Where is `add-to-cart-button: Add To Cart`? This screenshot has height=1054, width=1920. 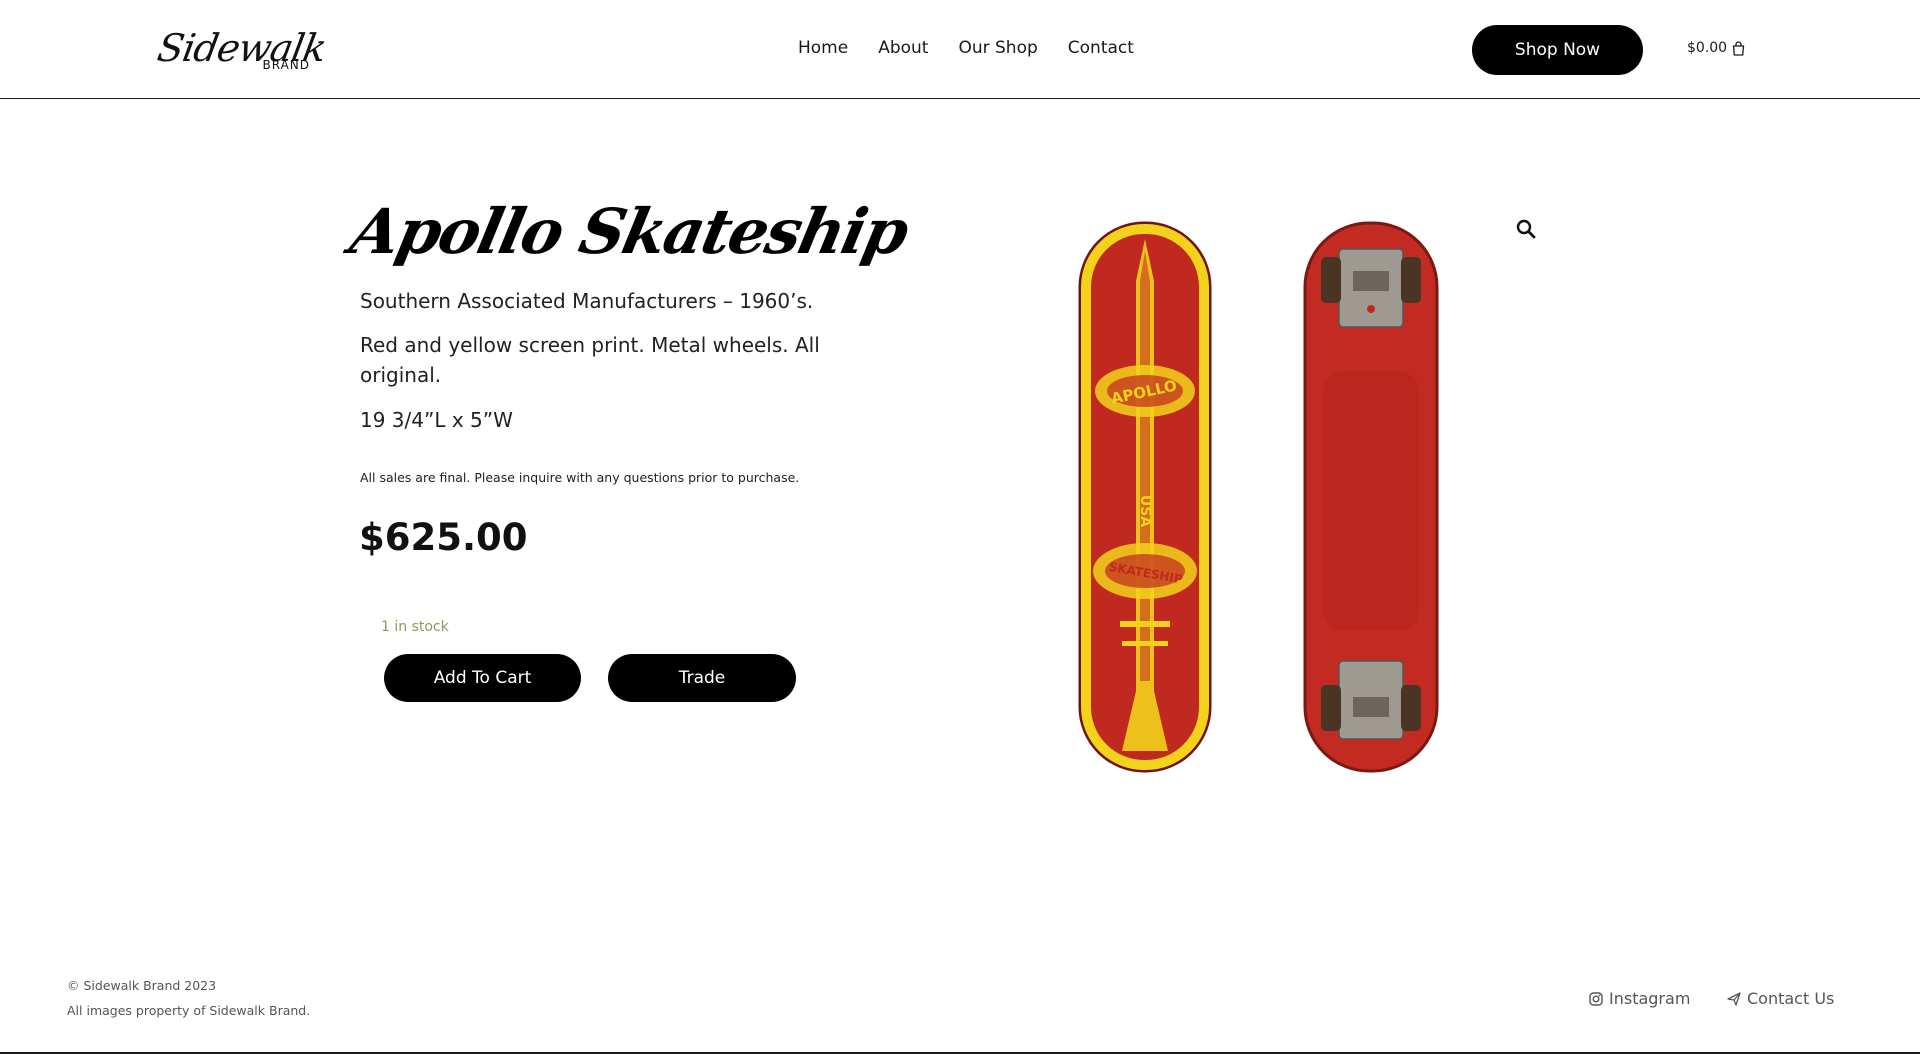
add-to-cart-button: Add To Cart is located at coordinates (482, 678).